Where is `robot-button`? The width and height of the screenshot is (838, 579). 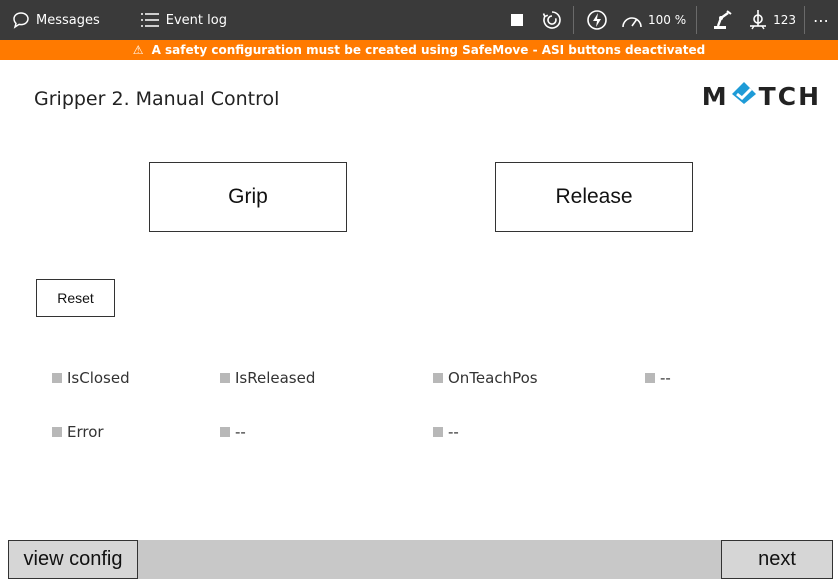
robot-button is located at coordinates (719, 20).